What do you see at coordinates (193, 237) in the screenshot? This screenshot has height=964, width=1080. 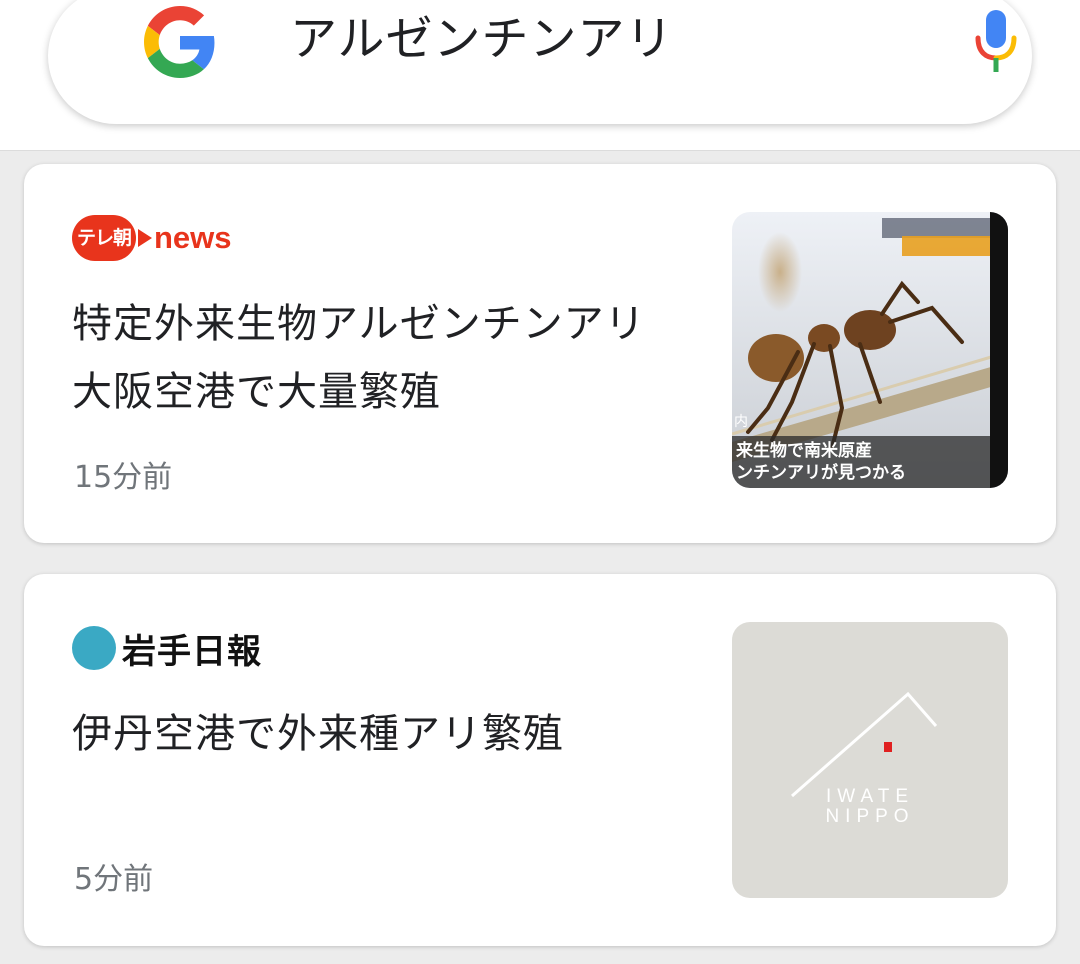 I see `source-word: news` at bounding box center [193, 237].